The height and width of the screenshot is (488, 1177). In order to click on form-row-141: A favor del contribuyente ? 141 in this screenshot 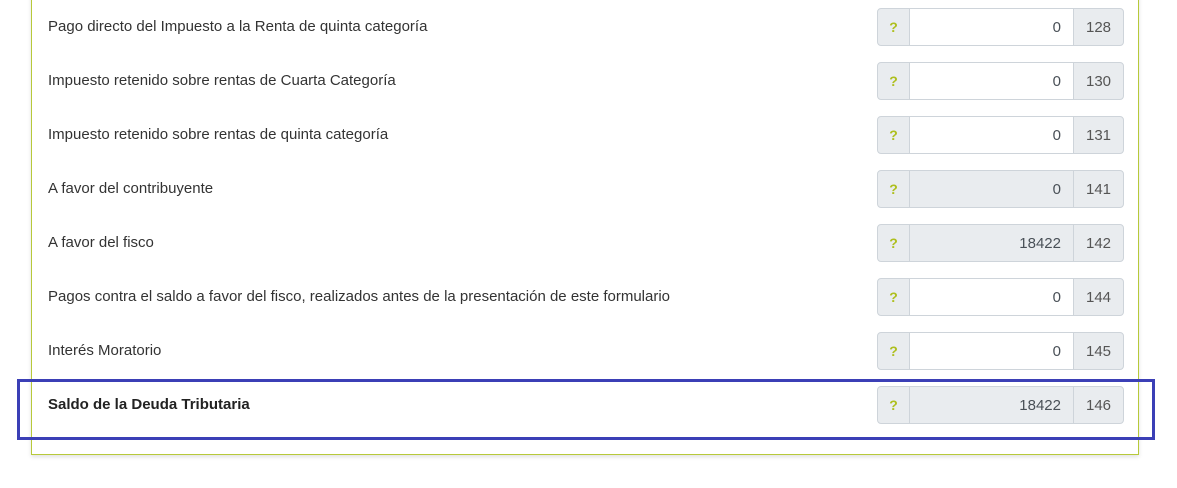, I will do `click(588, 189)`.